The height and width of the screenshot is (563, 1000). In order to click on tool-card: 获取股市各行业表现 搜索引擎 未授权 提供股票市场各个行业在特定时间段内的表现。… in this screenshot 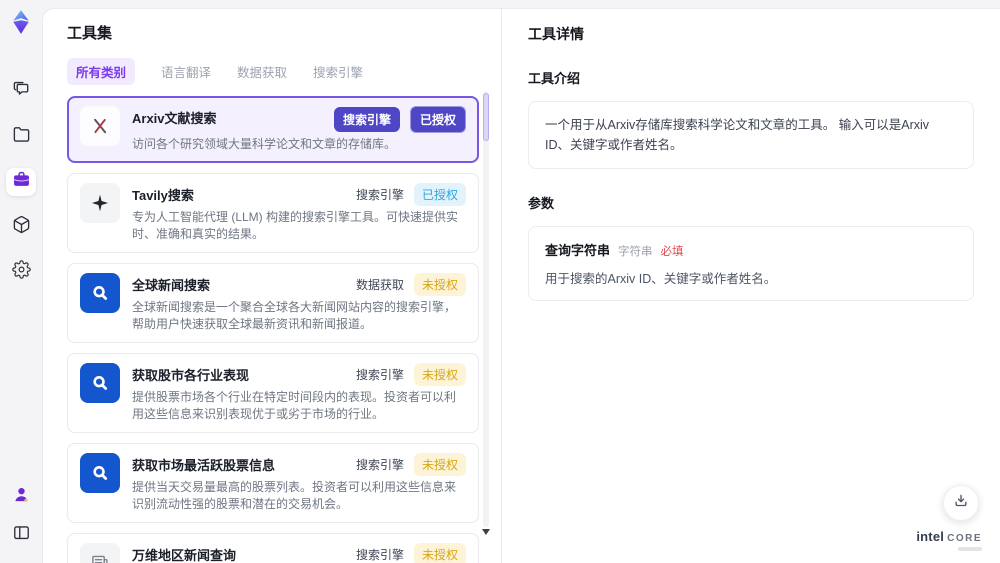, I will do `click(273, 393)`.